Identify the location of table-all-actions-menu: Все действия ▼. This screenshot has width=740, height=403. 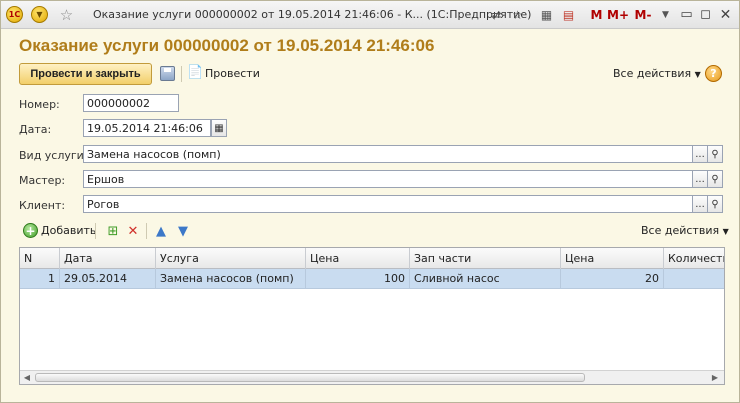
(685, 230).